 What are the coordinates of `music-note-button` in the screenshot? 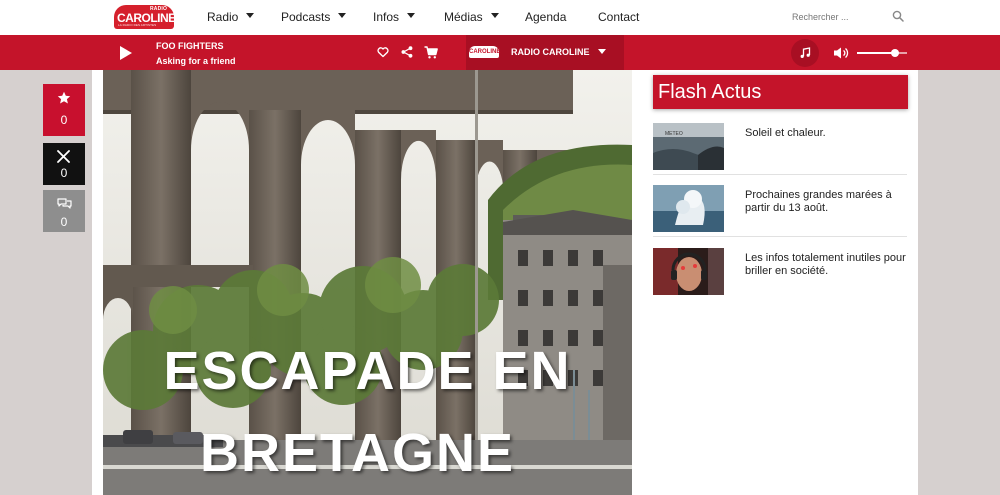 It's located at (805, 53).